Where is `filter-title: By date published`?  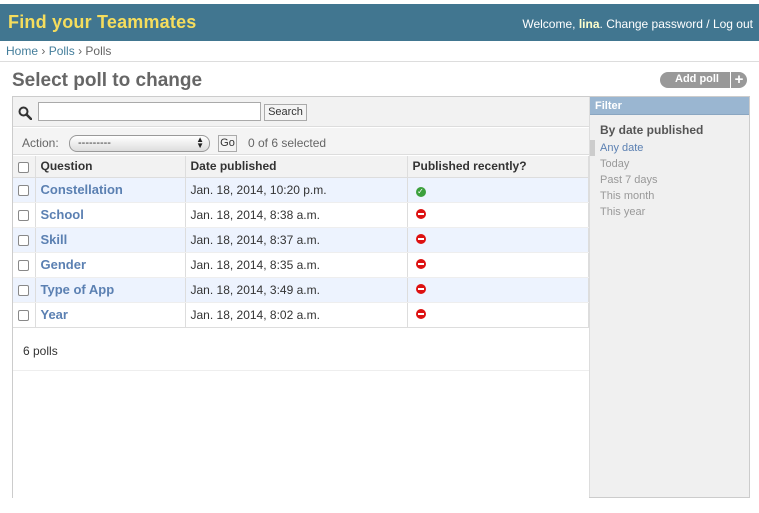
filter-title: By date published is located at coordinates (652, 130).